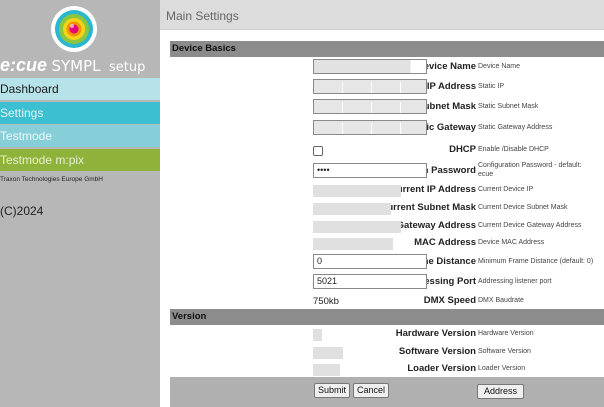 This screenshot has width=604, height=407. What do you see at coordinates (51, 179) in the screenshot?
I see `company-name: Traxon Technologies Europe GmbH` at bounding box center [51, 179].